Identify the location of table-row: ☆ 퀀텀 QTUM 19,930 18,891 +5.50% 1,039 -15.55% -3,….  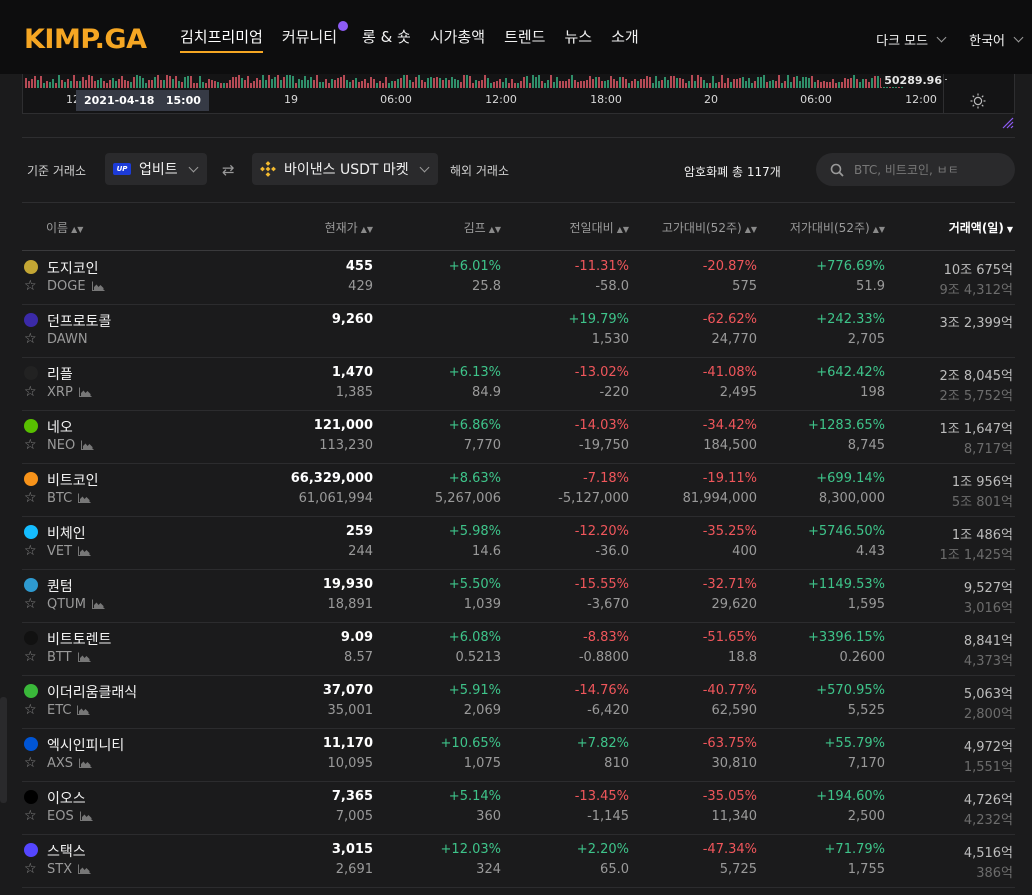
(518, 596).